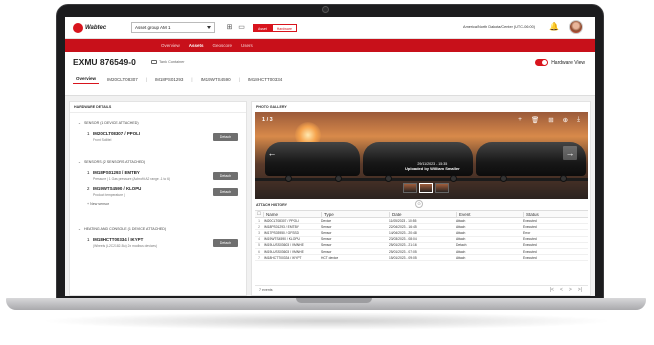 The image size is (654, 345). What do you see at coordinates (580, 290) in the screenshot?
I see `last-page-icon: >|` at bounding box center [580, 290].